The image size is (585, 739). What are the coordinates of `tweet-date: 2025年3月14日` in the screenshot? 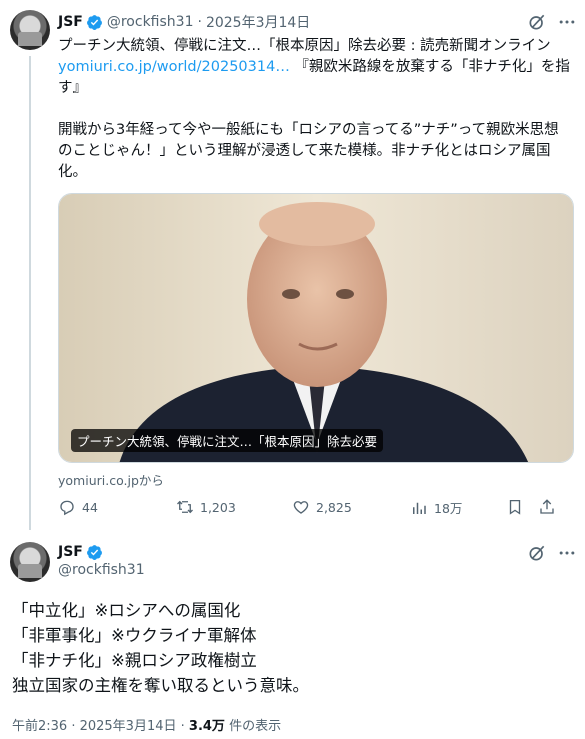 It's located at (258, 22).